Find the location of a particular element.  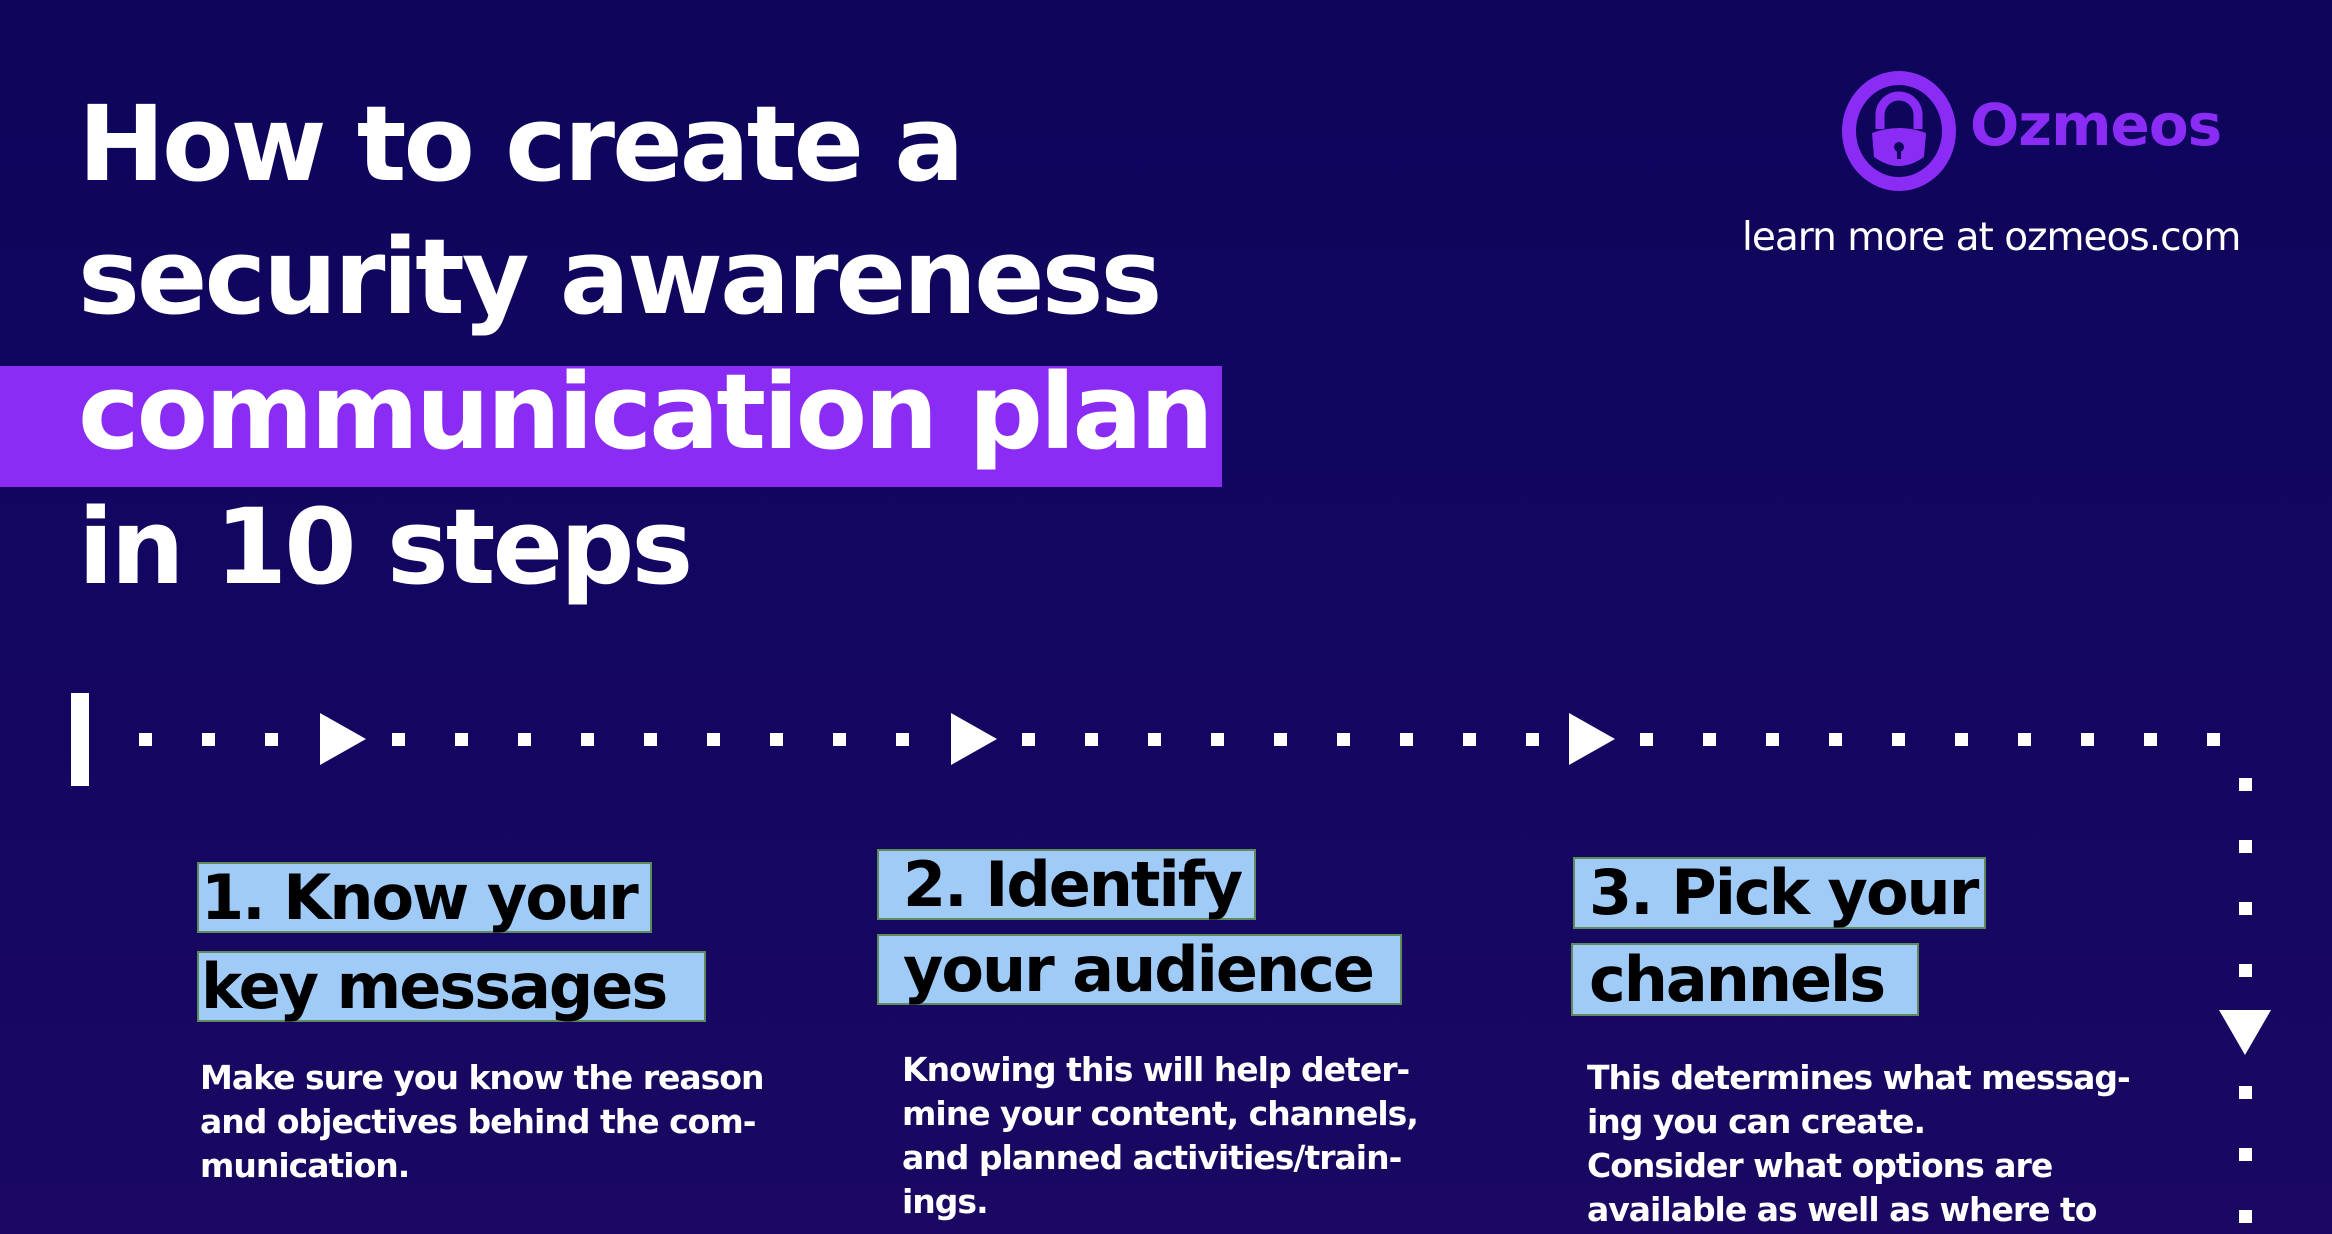

step-heading-line: 2. Identify is located at coordinates (1066, 884).